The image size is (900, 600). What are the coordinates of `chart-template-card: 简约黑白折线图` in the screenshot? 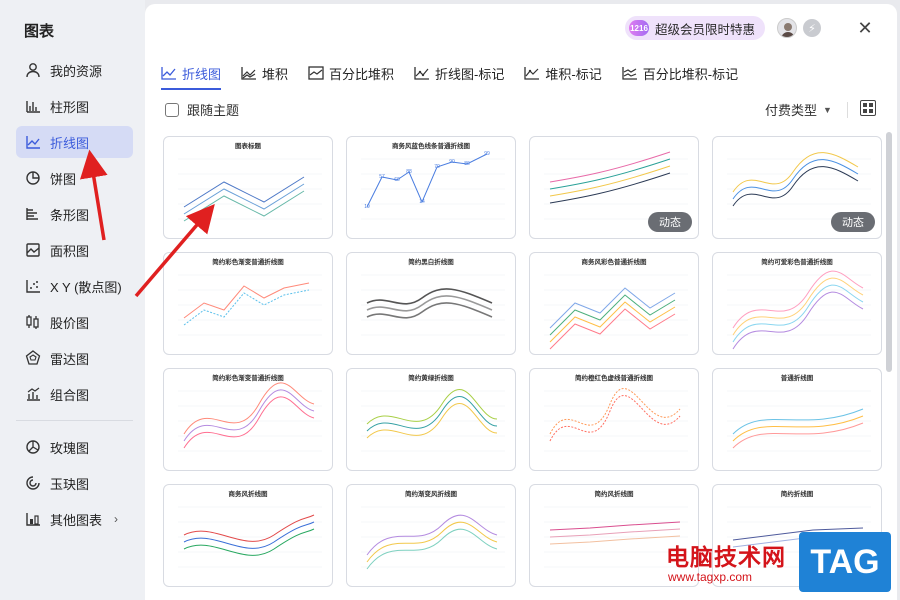 It's located at (431, 303).